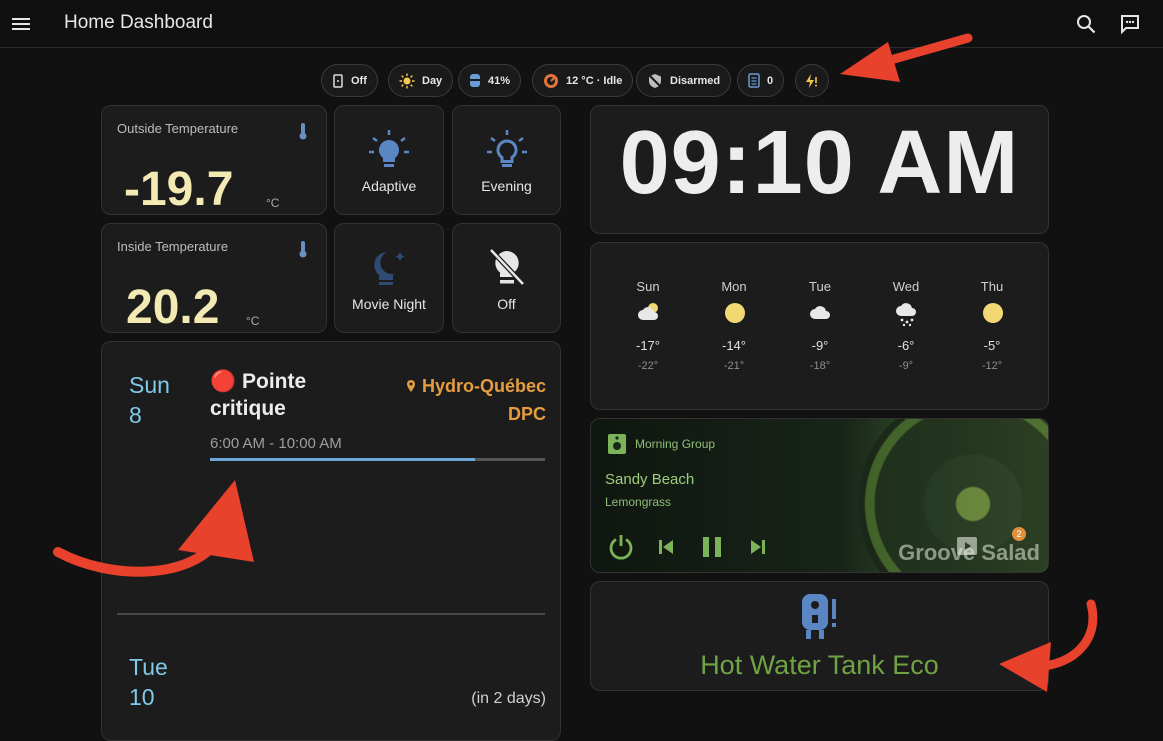 The image size is (1163, 741). What do you see at coordinates (179, 189) in the screenshot?
I see `outside-temperature-value: -19.7` at bounding box center [179, 189].